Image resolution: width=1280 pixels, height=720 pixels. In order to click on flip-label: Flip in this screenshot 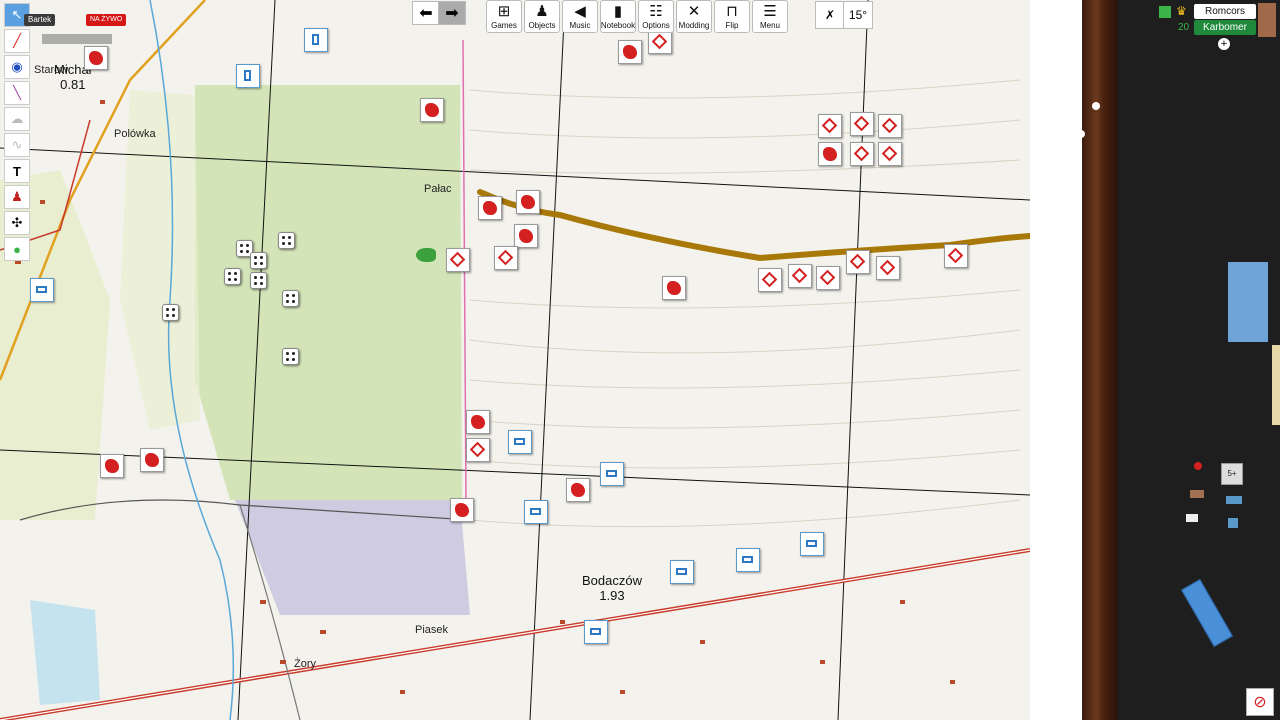, I will do `click(732, 25)`.